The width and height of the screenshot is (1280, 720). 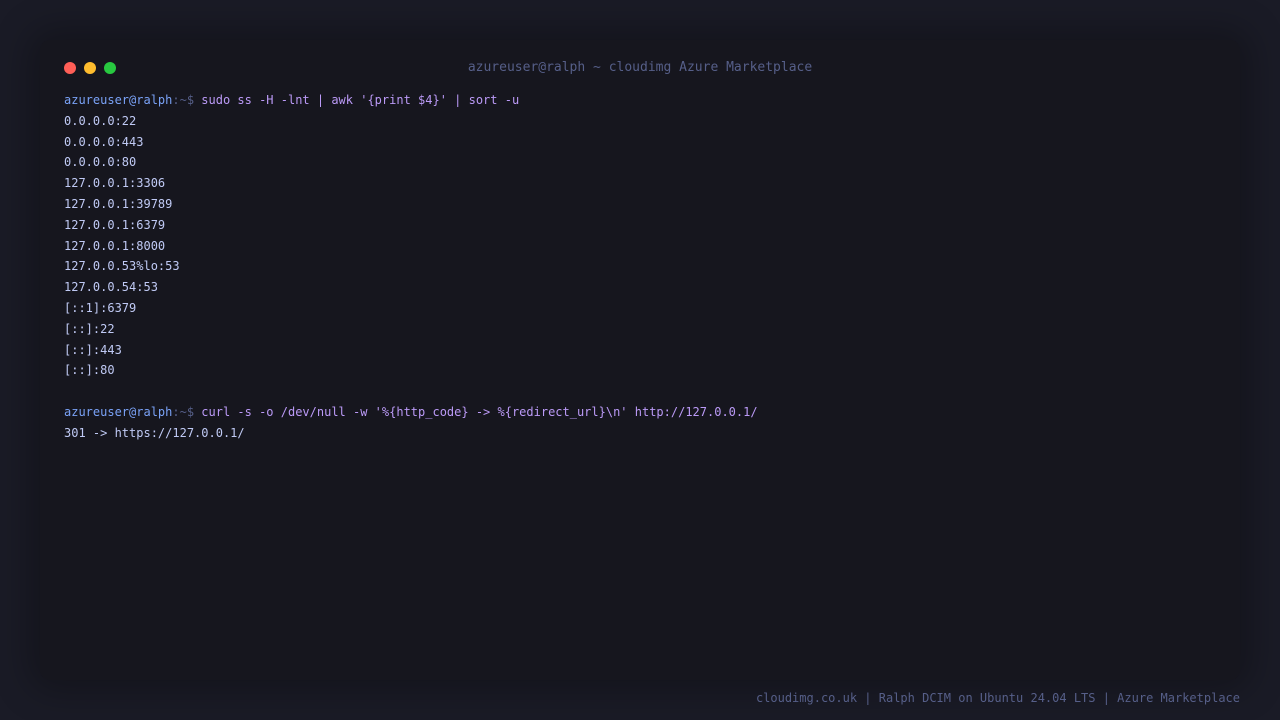 What do you see at coordinates (89, 370) in the screenshot?
I see `output-line: [::]:80` at bounding box center [89, 370].